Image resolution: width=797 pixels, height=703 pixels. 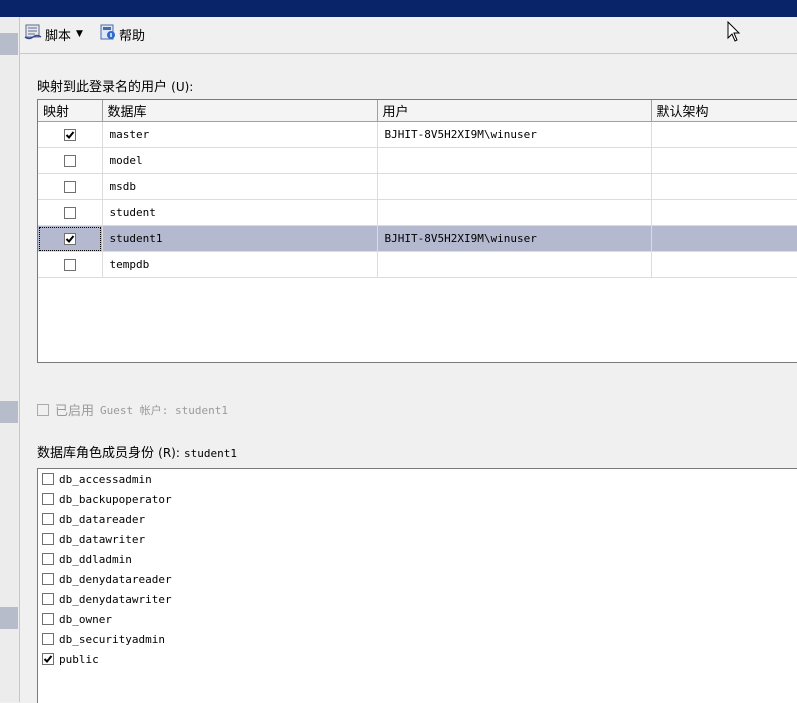 What do you see at coordinates (105, 479) in the screenshot?
I see `role-name: db_accessadmin` at bounding box center [105, 479].